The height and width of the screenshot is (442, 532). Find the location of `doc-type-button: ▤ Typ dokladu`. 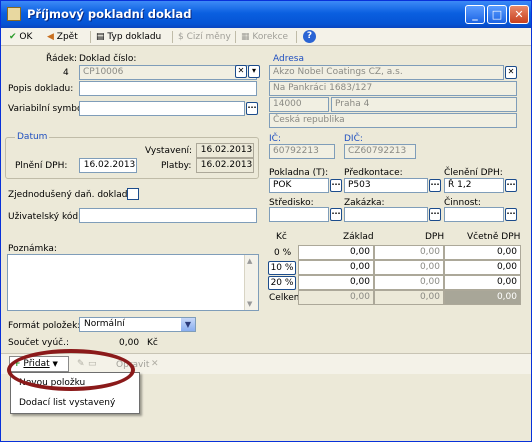

doc-type-button: ▤ Typ dokladu is located at coordinates (128, 37).